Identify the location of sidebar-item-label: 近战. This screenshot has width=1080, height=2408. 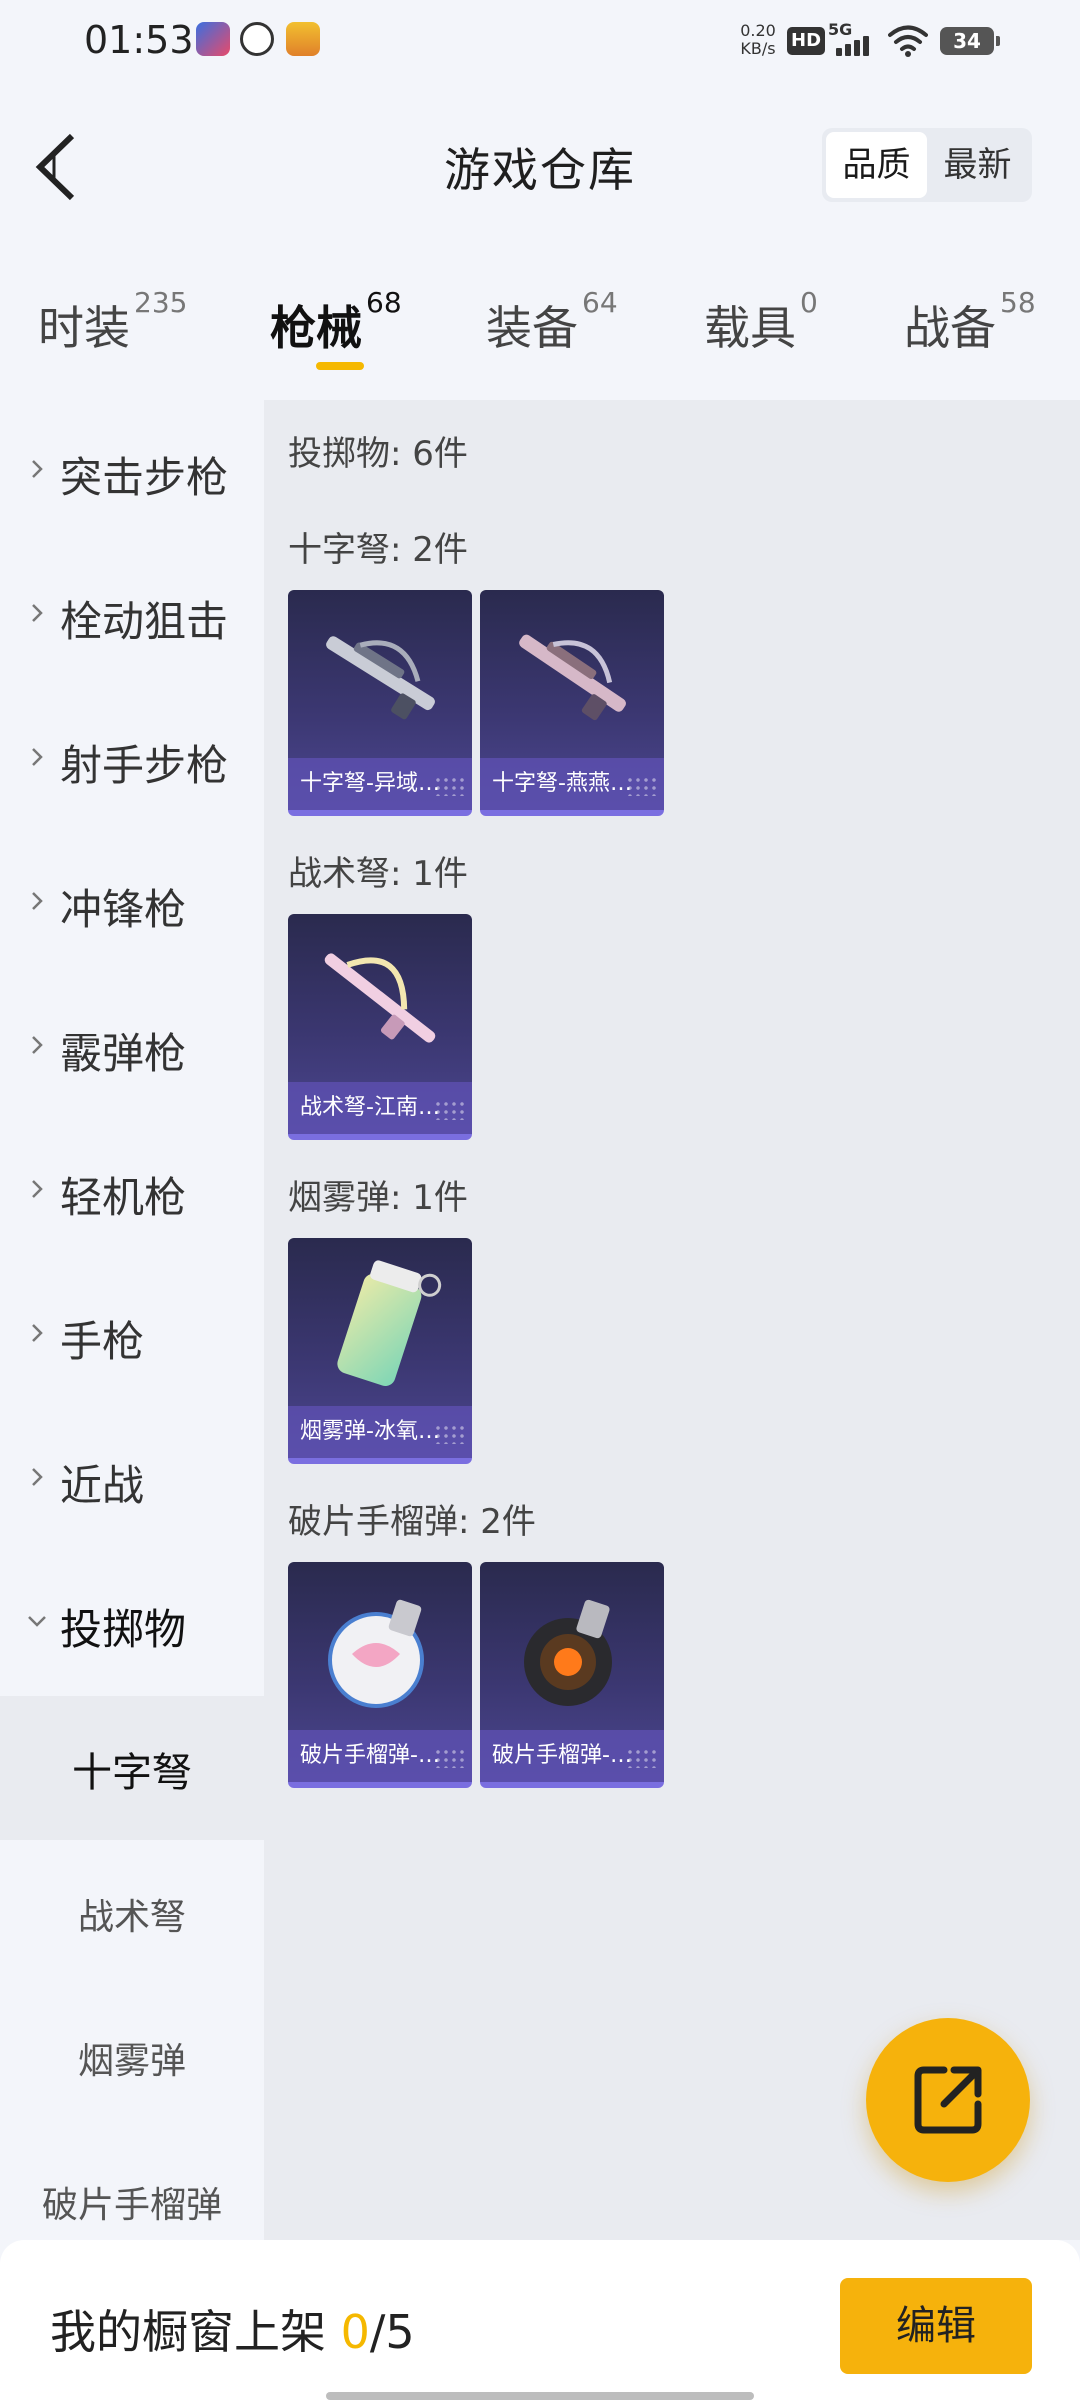
(102, 1485).